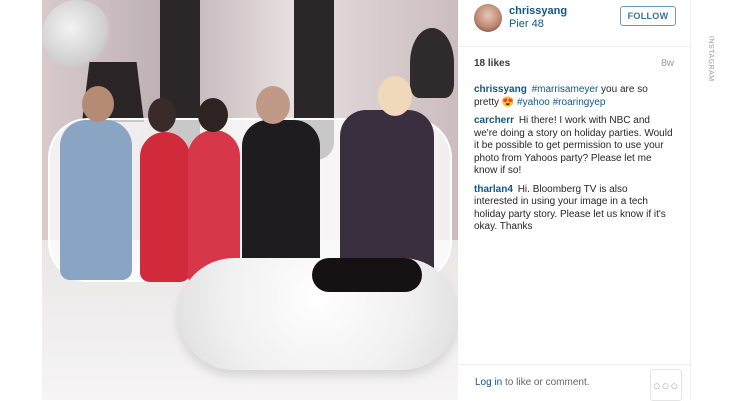 The image size is (730, 401). I want to click on login-prompt: Log in to like or comment., so click(532, 382).